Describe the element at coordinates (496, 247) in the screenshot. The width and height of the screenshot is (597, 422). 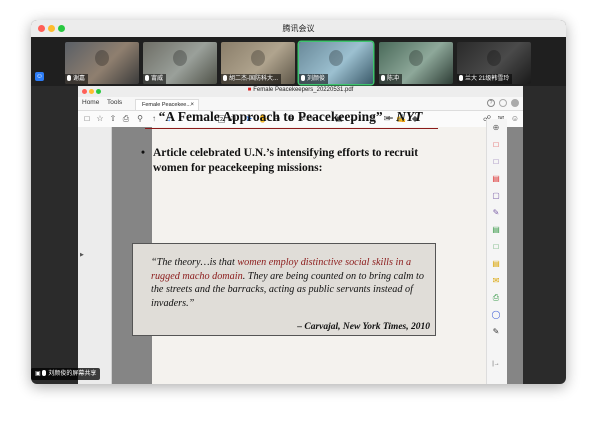
I see `scan-ocr-icon: □` at that location.